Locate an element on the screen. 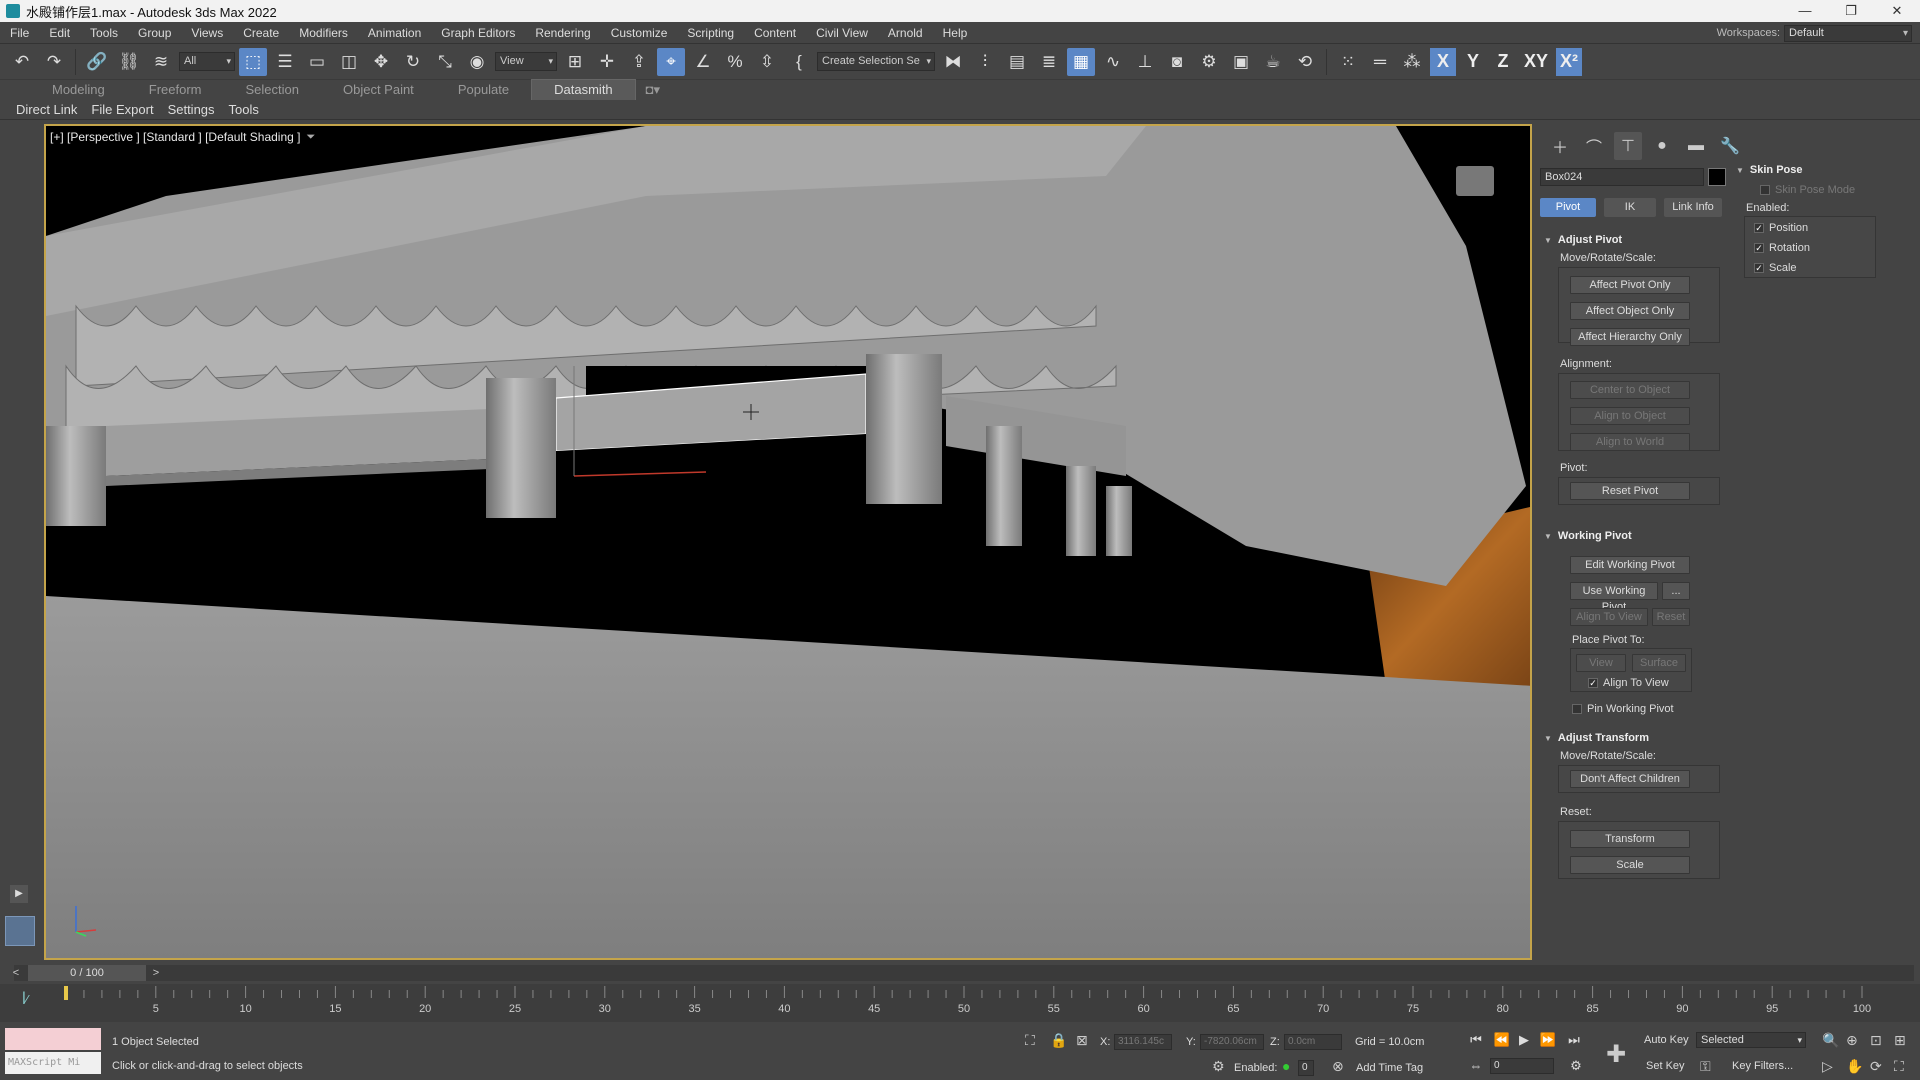 The width and height of the screenshot is (1920, 1080). datasmith-settings: Settings is located at coordinates (191, 109).